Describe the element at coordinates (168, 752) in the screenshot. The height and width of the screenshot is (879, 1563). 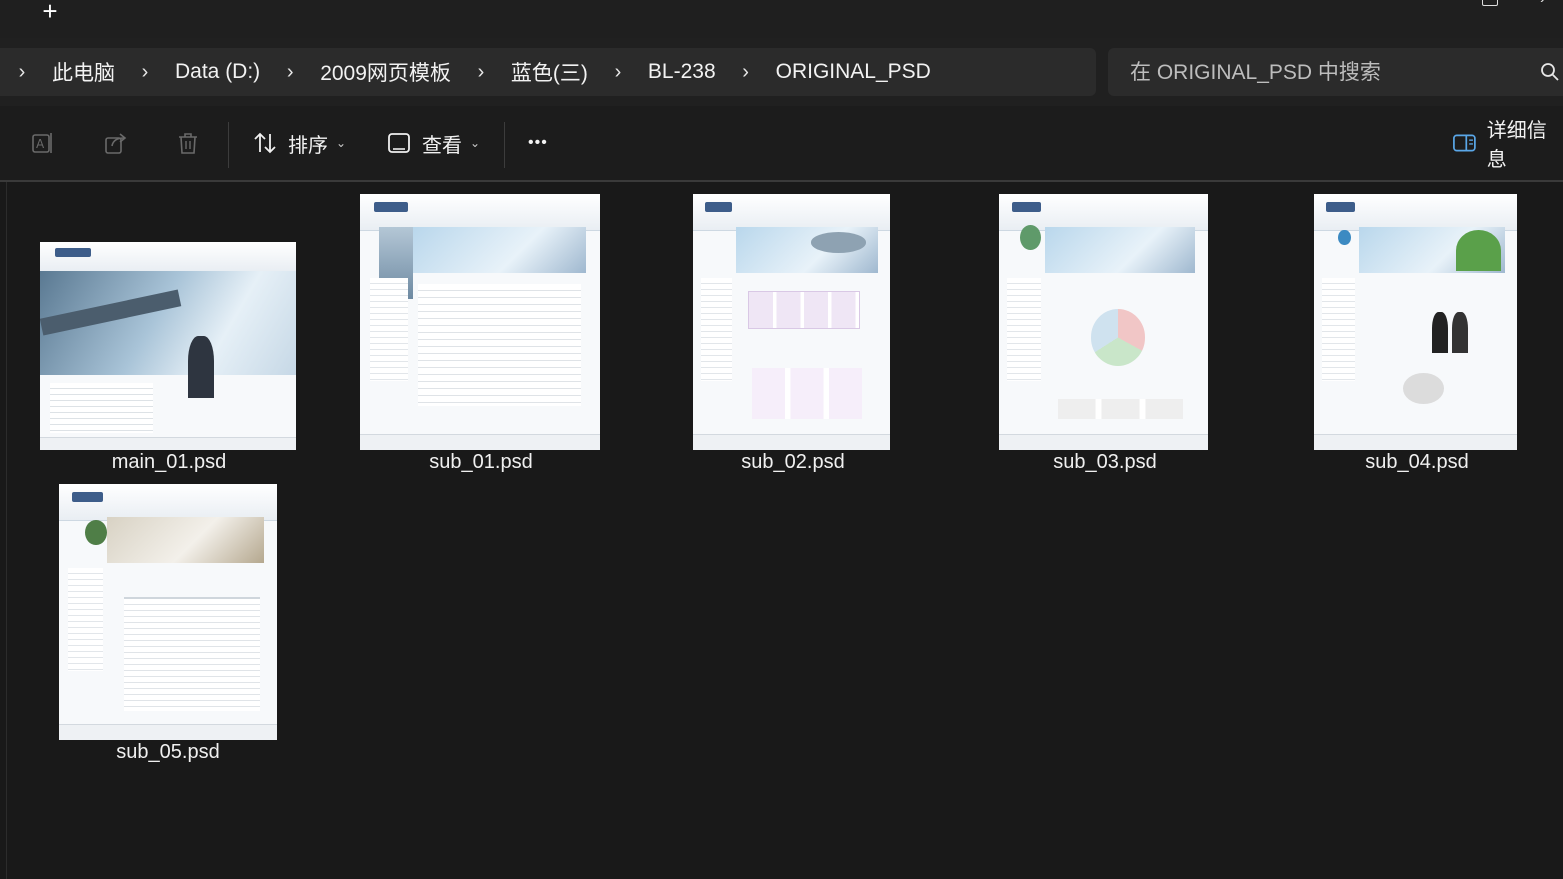
I see `file-name: sub_05.psd` at that location.